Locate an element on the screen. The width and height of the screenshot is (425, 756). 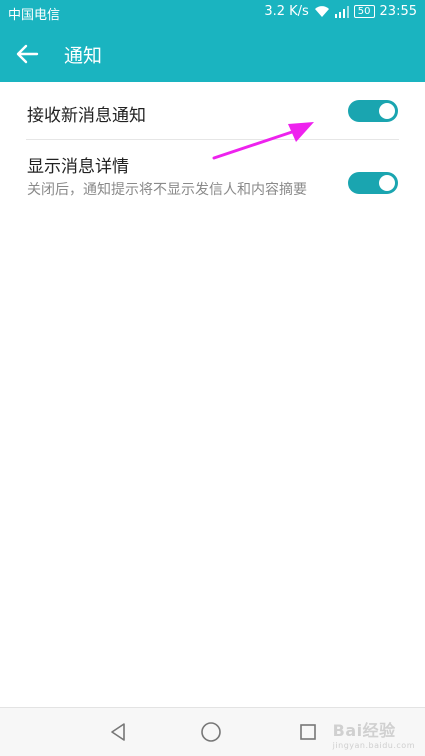
status-bar: 中国电信 3.2 K/s 50 23:55 is located at coordinates (212, 12).